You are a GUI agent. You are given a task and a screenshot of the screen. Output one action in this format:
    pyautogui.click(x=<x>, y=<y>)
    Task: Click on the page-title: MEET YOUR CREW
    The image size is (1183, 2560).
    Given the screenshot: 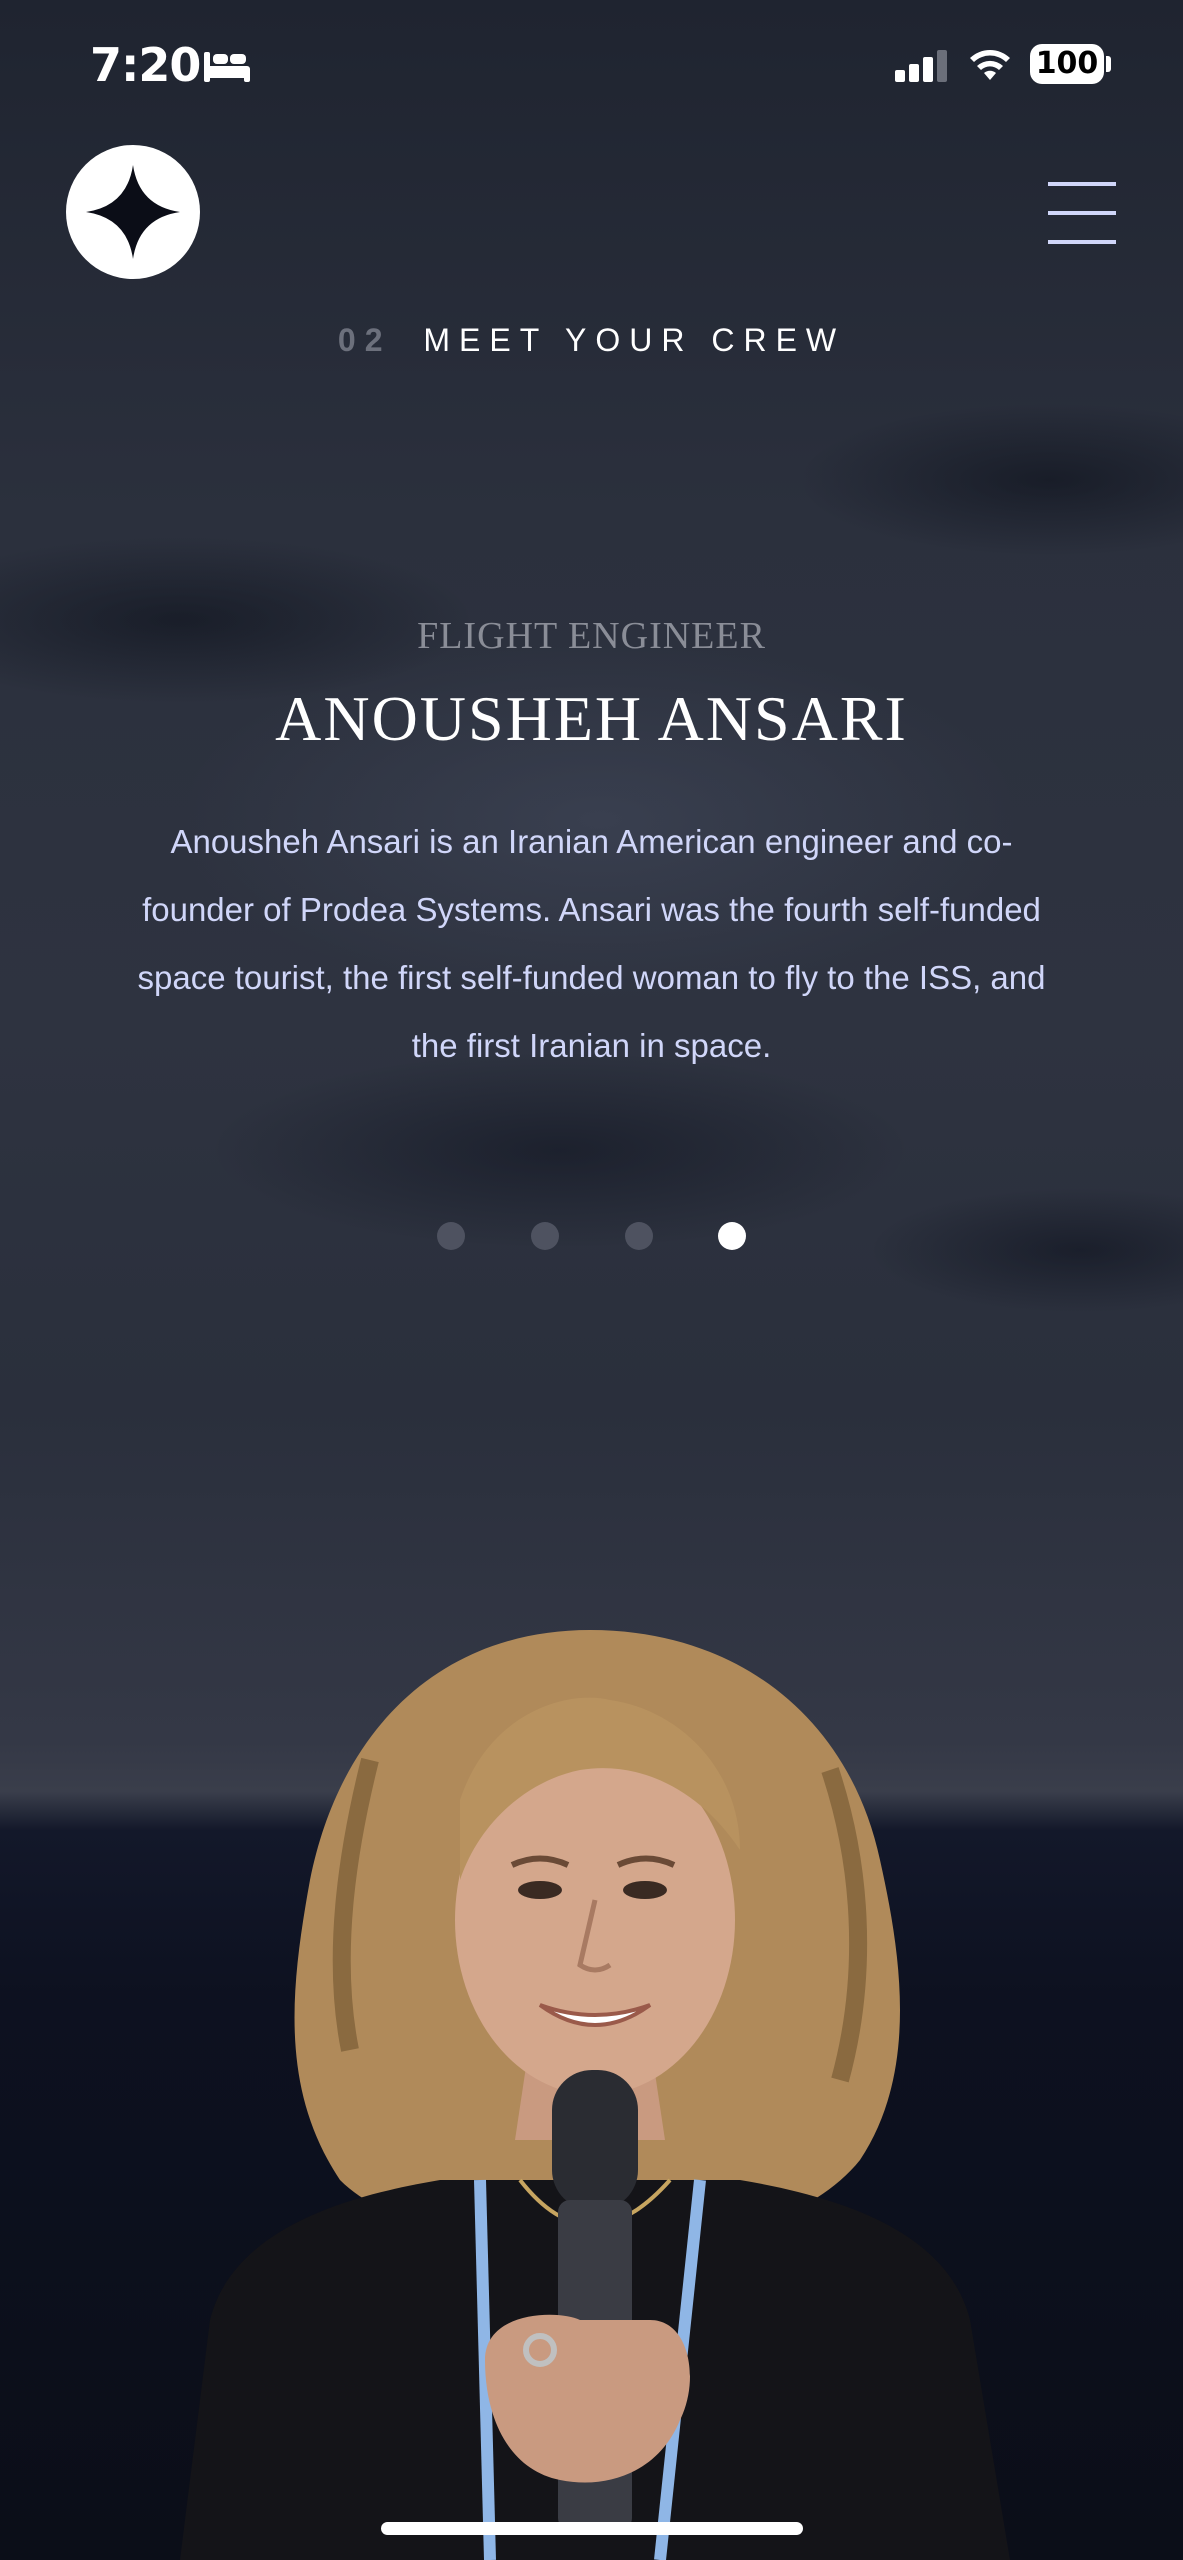 What is the action you would take?
    pyautogui.click(x=634, y=340)
    